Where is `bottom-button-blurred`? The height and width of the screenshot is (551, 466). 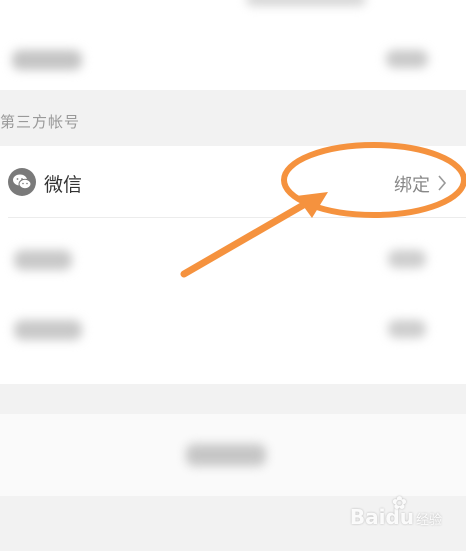
bottom-button-blurred is located at coordinates (233, 455).